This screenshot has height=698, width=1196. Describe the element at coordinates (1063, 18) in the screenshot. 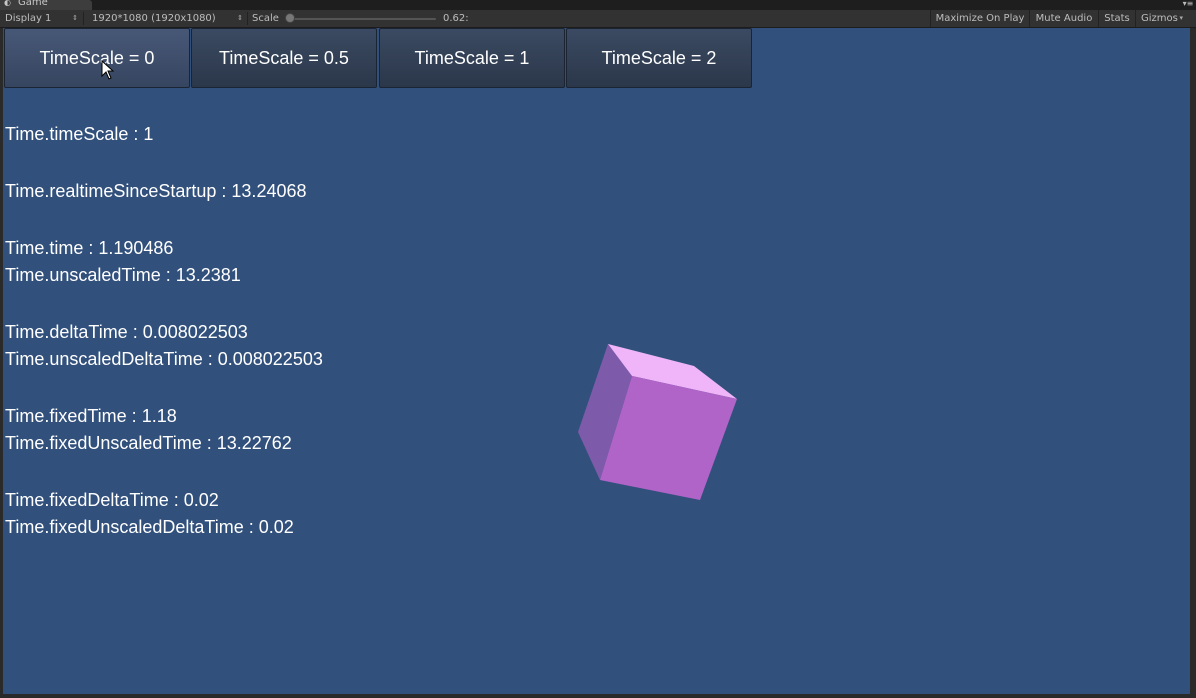

I see `mute-audio-toggle: Mute Audio` at that location.